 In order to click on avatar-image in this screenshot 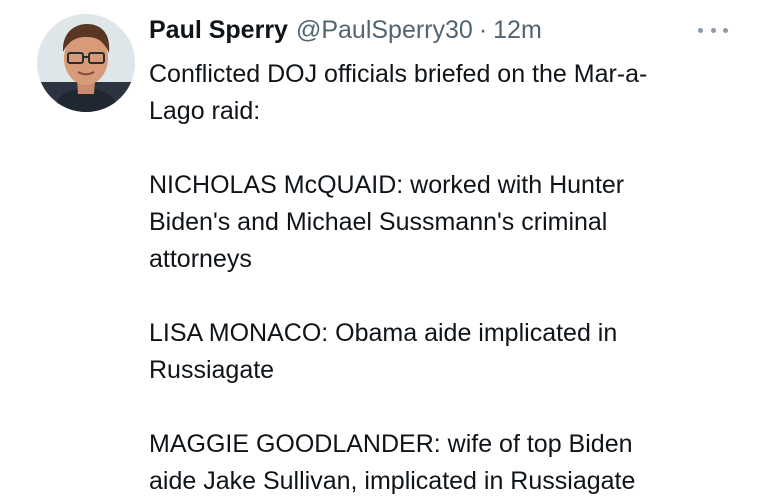, I will do `click(86, 63)`.